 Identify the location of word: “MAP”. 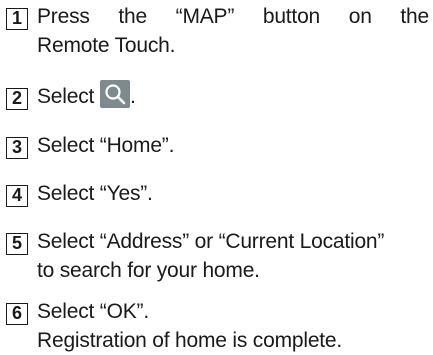
(205, 16).